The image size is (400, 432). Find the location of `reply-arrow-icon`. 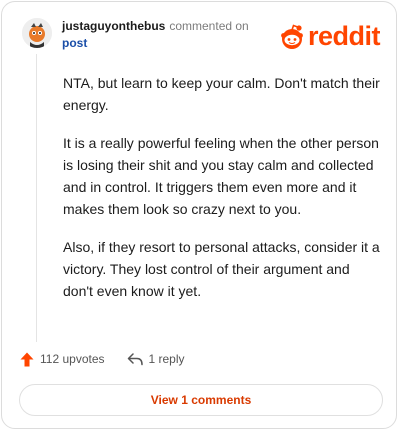

reply-arrow-icon is located at coordinates (135, 358).